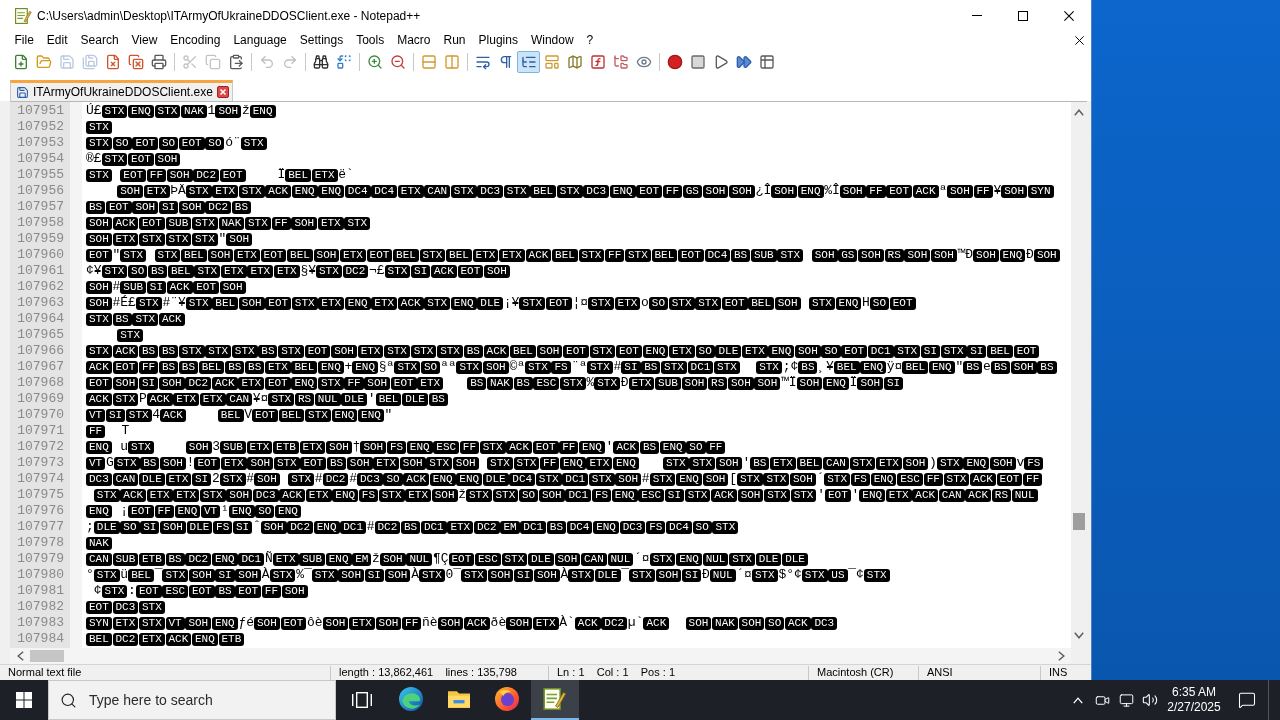 The image size is (1280, 720). I want to click on menu-item: Language, so click(260, 40).